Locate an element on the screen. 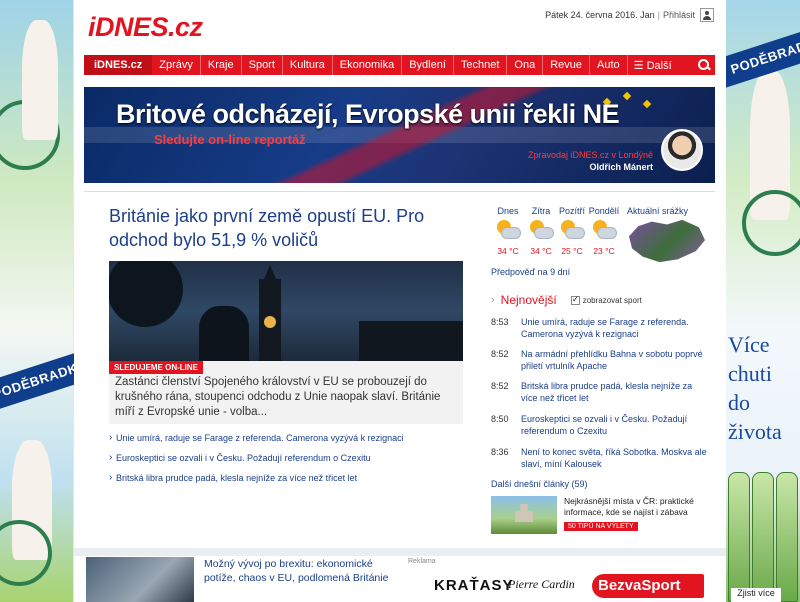 The image size is (800, 602). storm-icon is located at coordinates (572, 231).